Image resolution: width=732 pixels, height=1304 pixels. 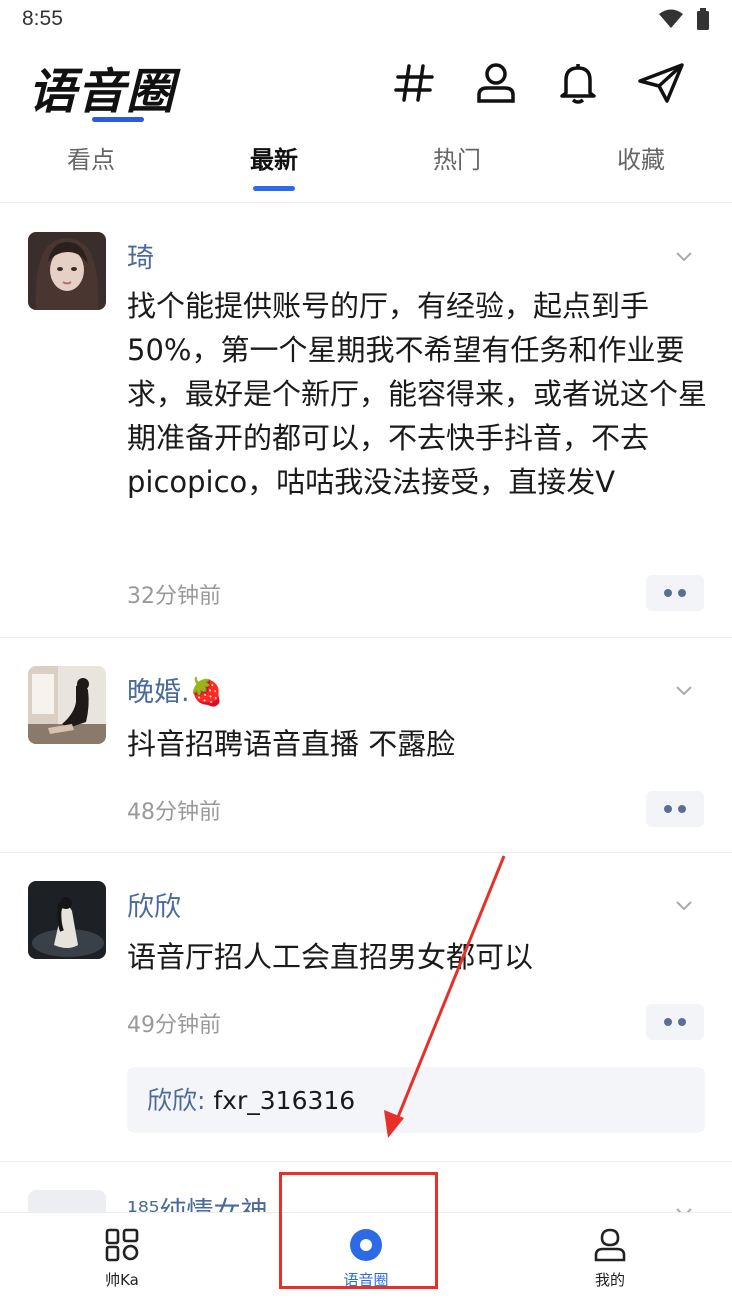 I want to click on grid-icon, so click(x=122, y=1245).